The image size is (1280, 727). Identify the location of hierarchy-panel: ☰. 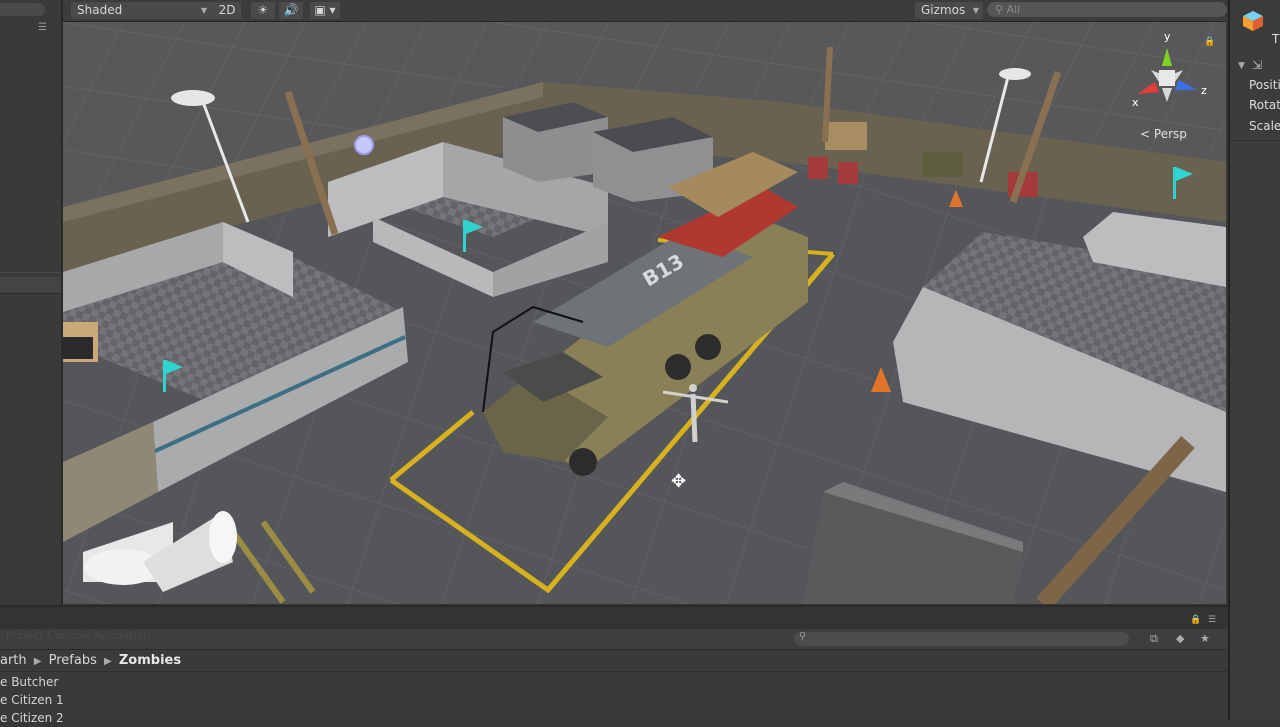
(31, 302).